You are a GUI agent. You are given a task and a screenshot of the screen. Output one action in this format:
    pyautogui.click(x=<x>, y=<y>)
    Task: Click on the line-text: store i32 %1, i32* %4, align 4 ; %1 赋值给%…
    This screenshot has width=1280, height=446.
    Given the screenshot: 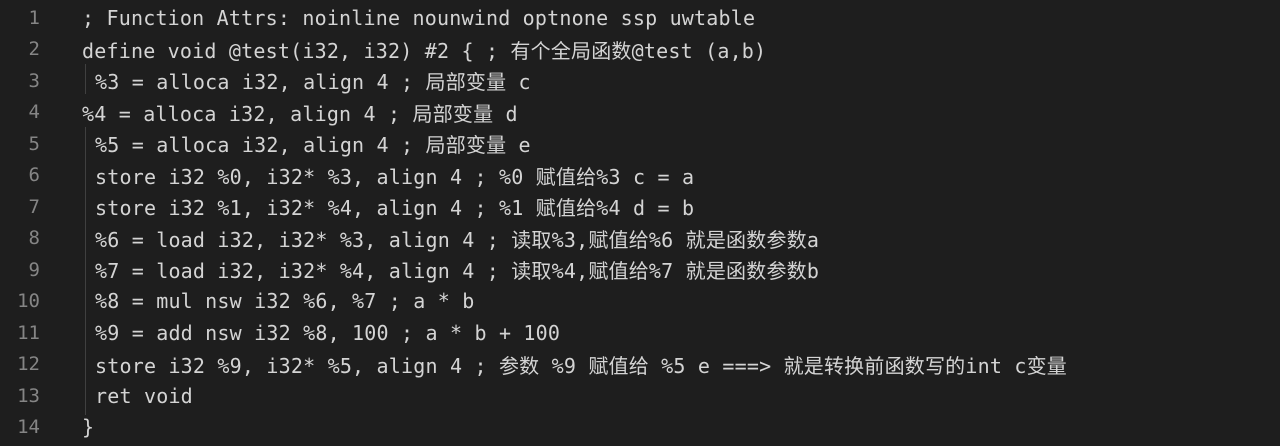 What is the action you would take?
    pyautogui.click(x=395, y=208)
    